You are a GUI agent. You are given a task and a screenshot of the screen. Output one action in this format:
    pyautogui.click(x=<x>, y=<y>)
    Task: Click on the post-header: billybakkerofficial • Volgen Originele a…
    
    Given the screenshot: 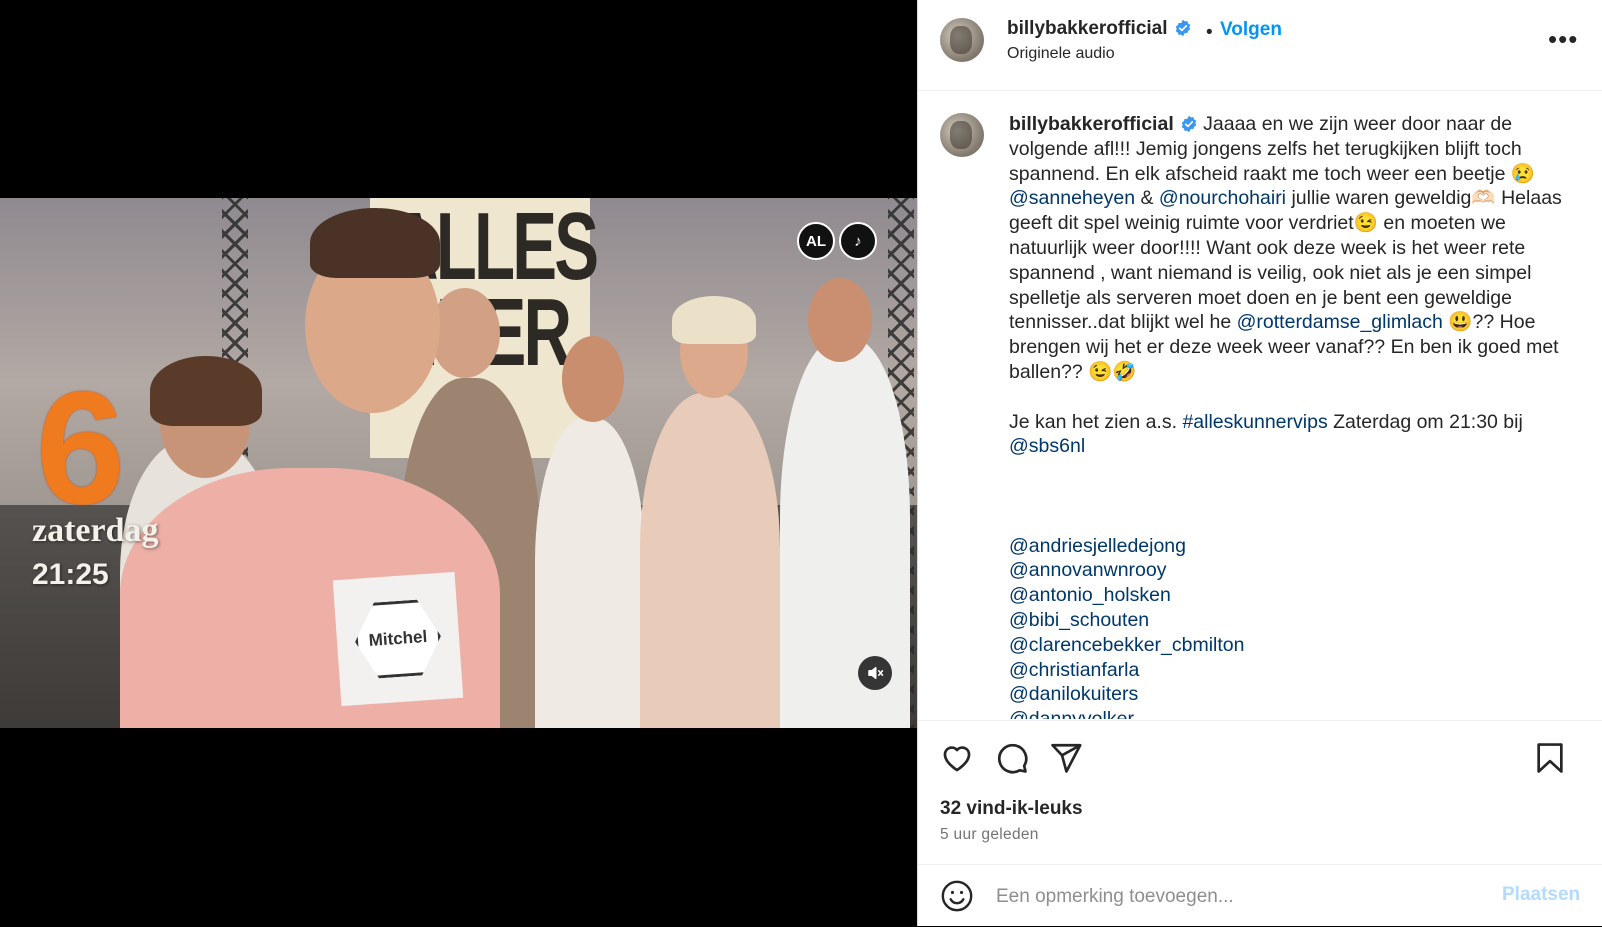 What is the action you would take?
    pyautogui.click(x=1260, y=45)
    